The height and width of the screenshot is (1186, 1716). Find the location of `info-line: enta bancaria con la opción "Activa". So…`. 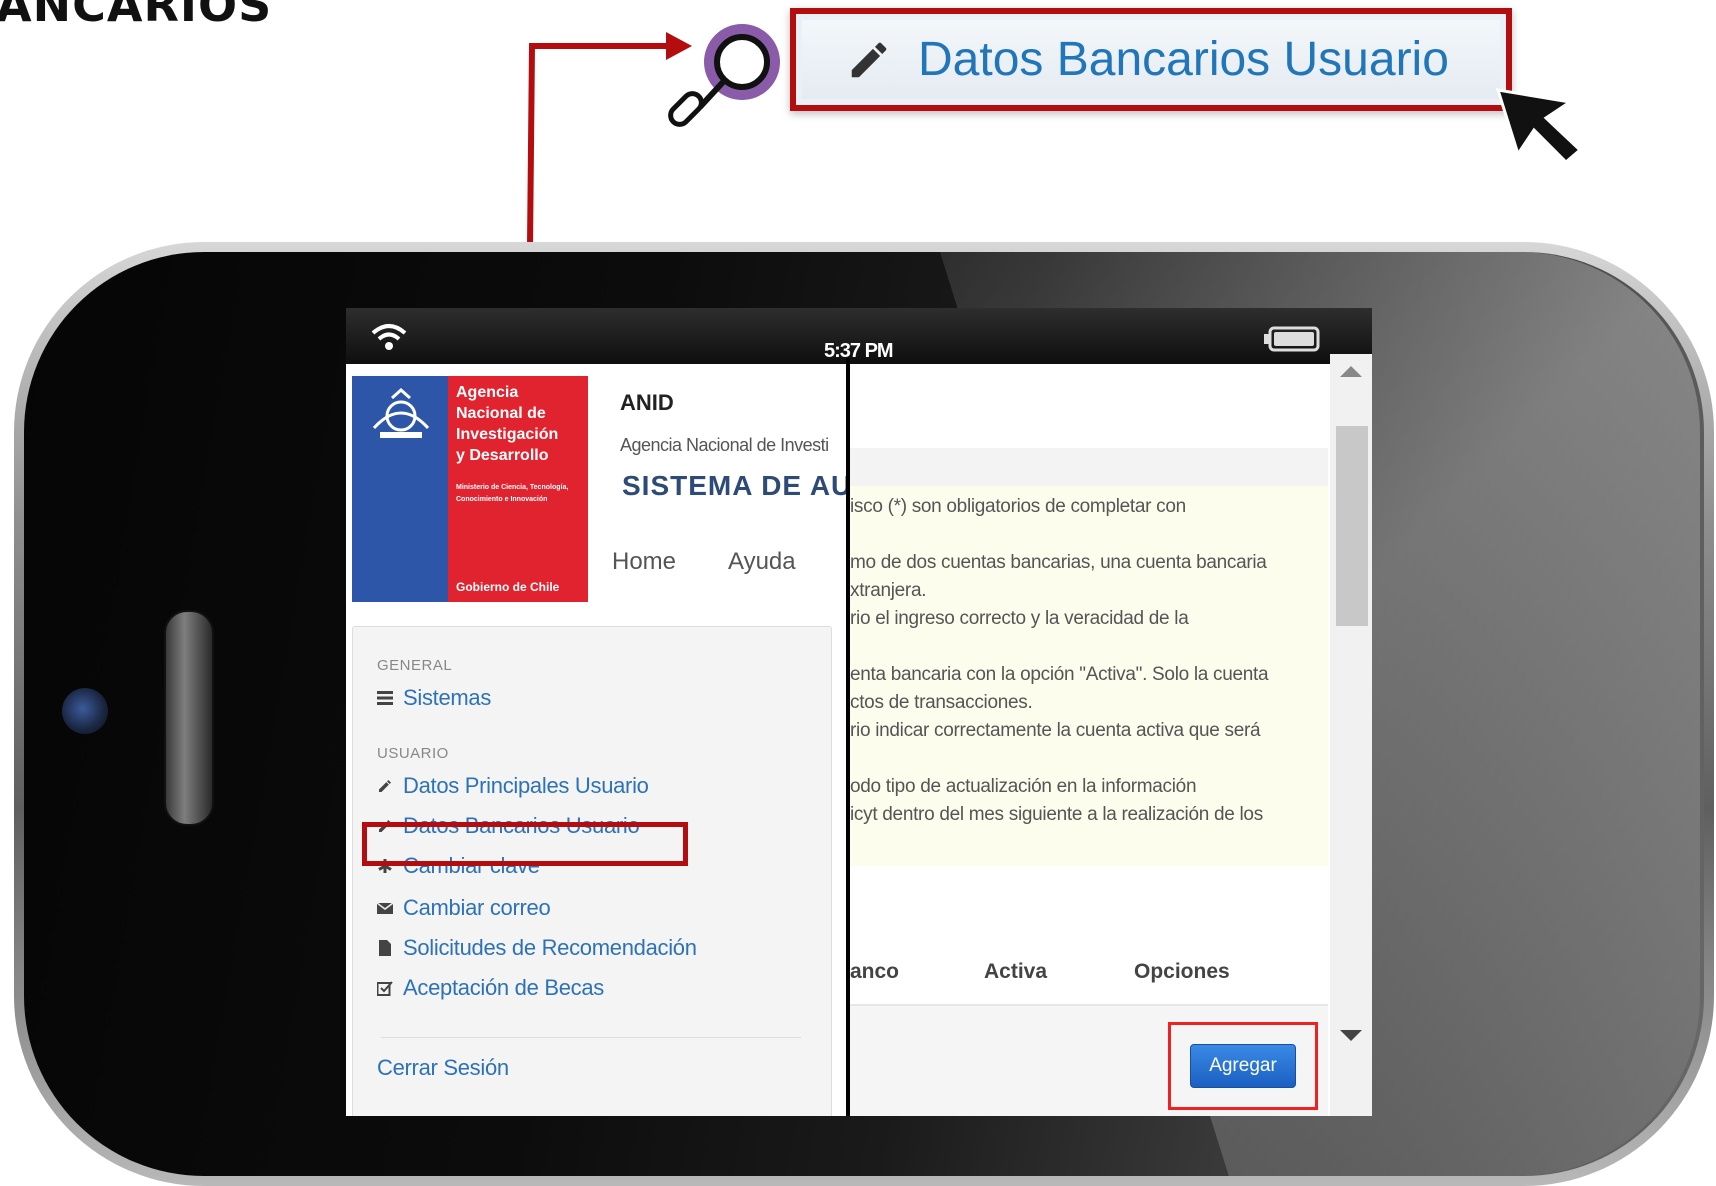

info-line: enta bancaria con la opción "Activa". So… is located at coordinates (1059, 674).